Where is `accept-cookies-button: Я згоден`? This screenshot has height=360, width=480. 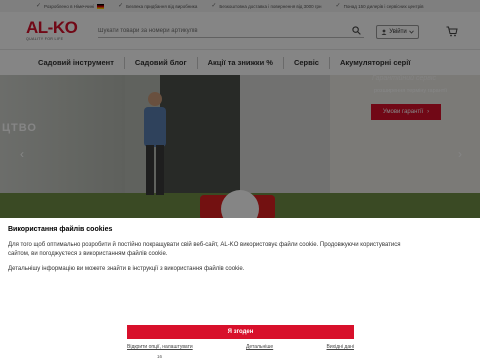 accept-cookies-button: Я згоден is located at coordinates (240, 332).